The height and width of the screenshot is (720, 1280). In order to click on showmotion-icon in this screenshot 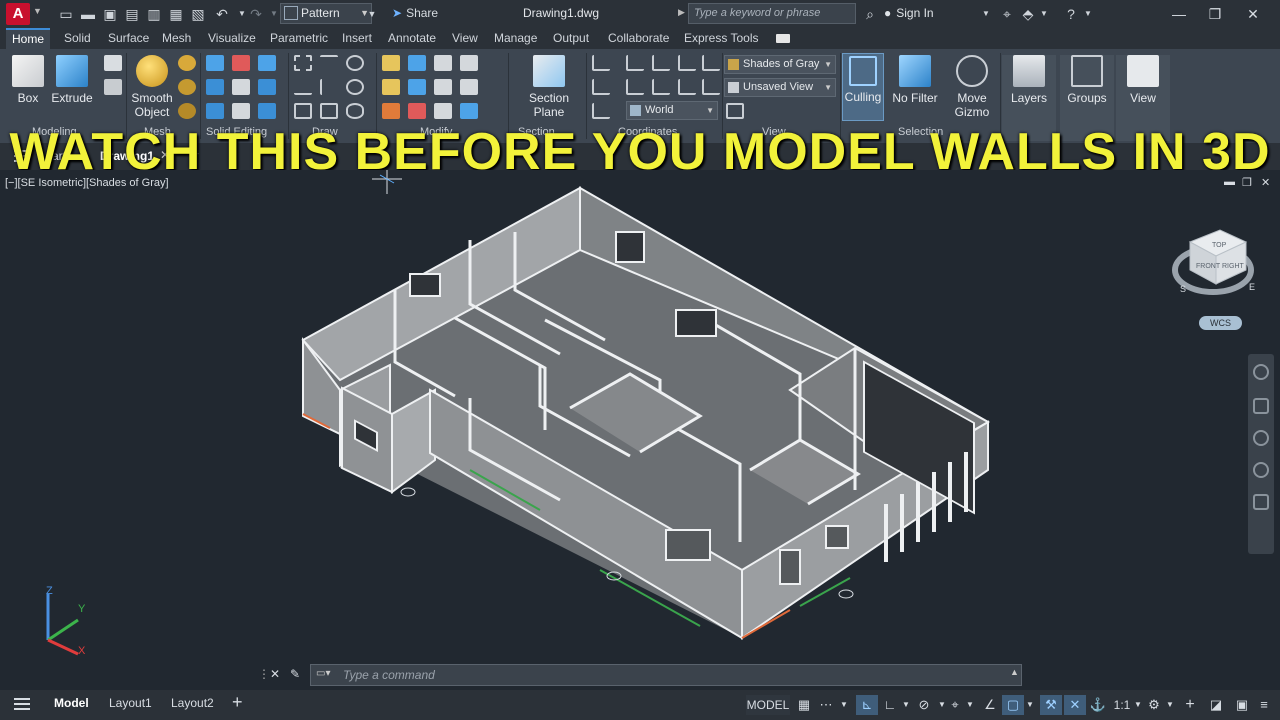, I will do `click(1261, 502)`.